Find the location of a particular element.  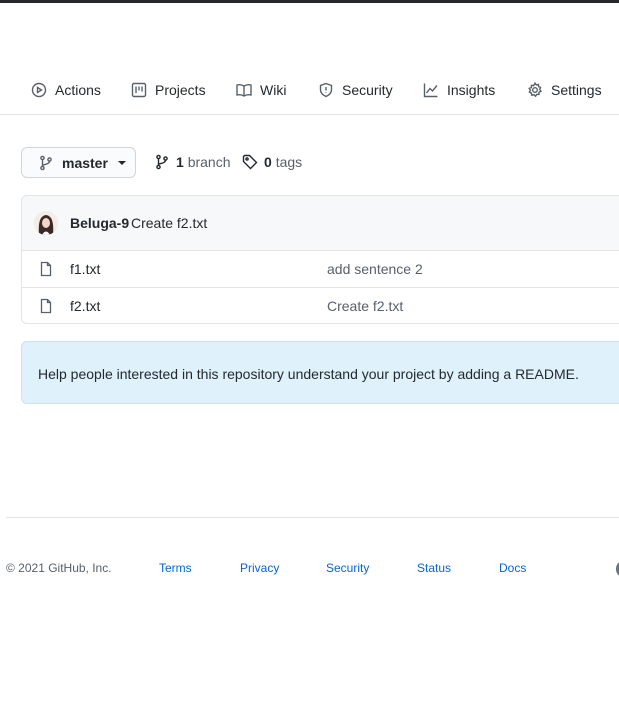

tags-link: 0 tags is located at coordinates (272, 162).